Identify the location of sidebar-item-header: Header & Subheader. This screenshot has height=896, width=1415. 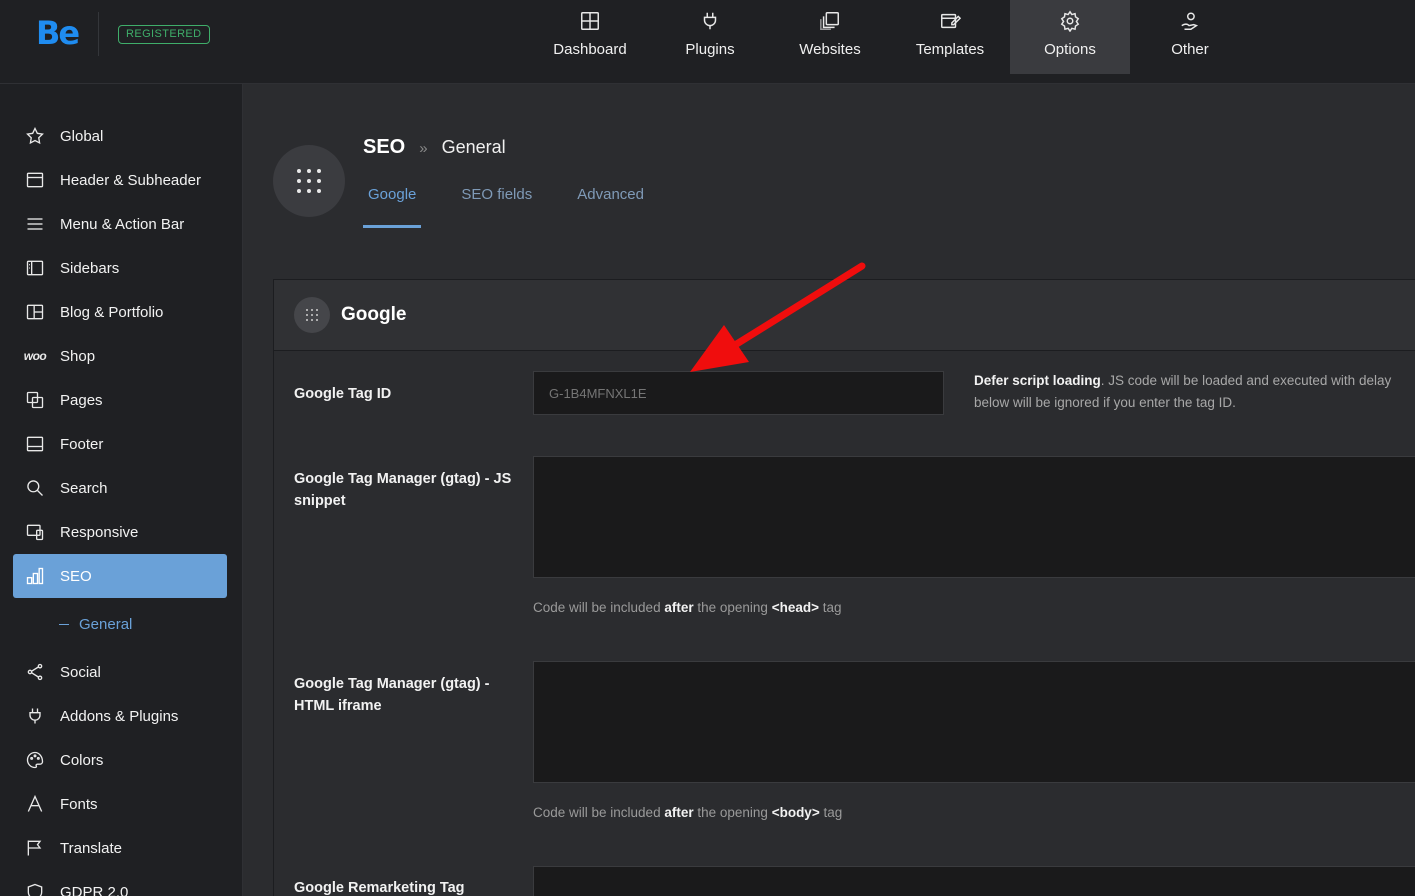
(120, 180).